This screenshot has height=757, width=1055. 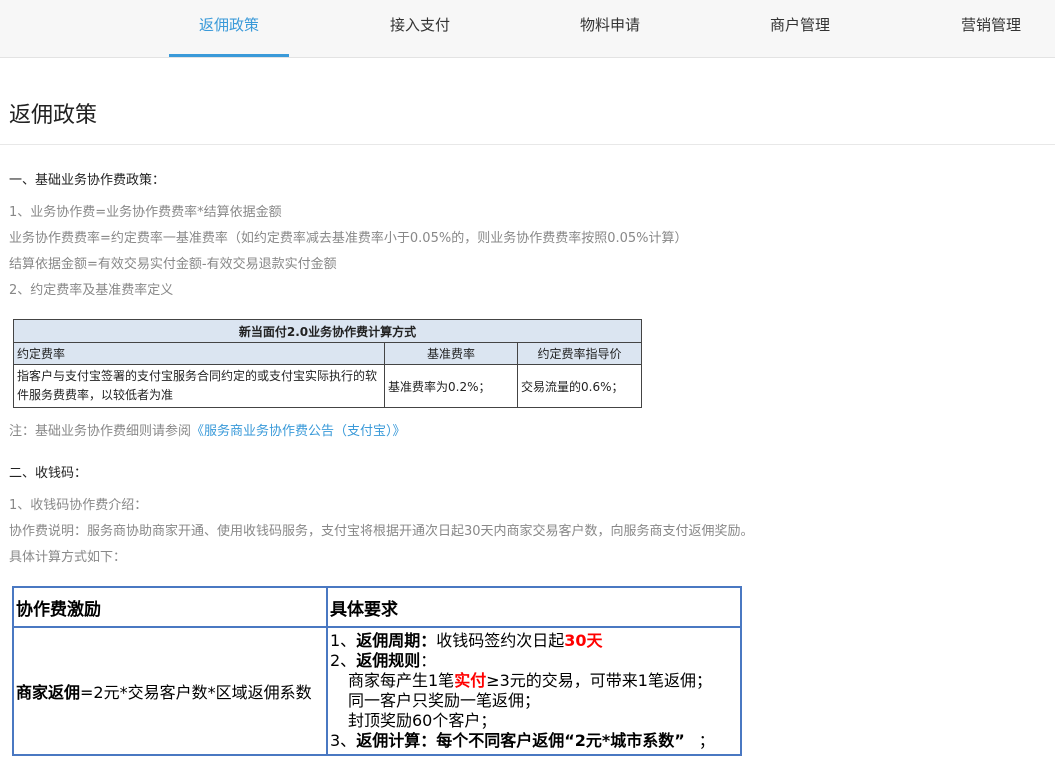 What do you see at coordinates (579, 386) in the screenshot?
I see `table-cell-guide-price: 交易流量的0.6%；` at bounding box center [579, 386].